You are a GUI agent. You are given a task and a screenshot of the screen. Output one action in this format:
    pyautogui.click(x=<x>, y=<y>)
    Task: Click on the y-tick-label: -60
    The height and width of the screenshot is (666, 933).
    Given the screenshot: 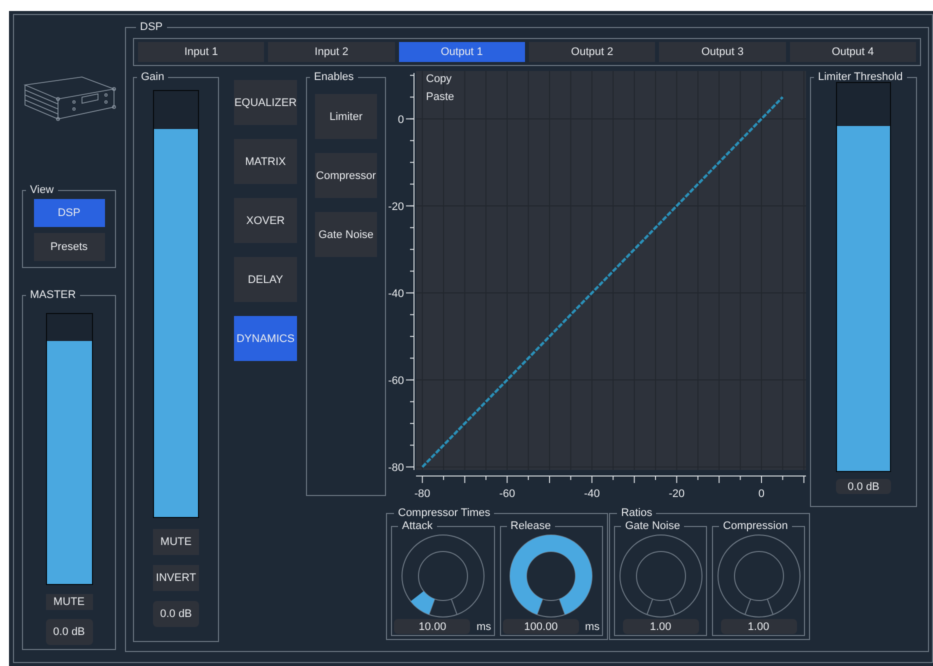 What is the action you would take?
    pyautogui.click(x=396, y=380)
    